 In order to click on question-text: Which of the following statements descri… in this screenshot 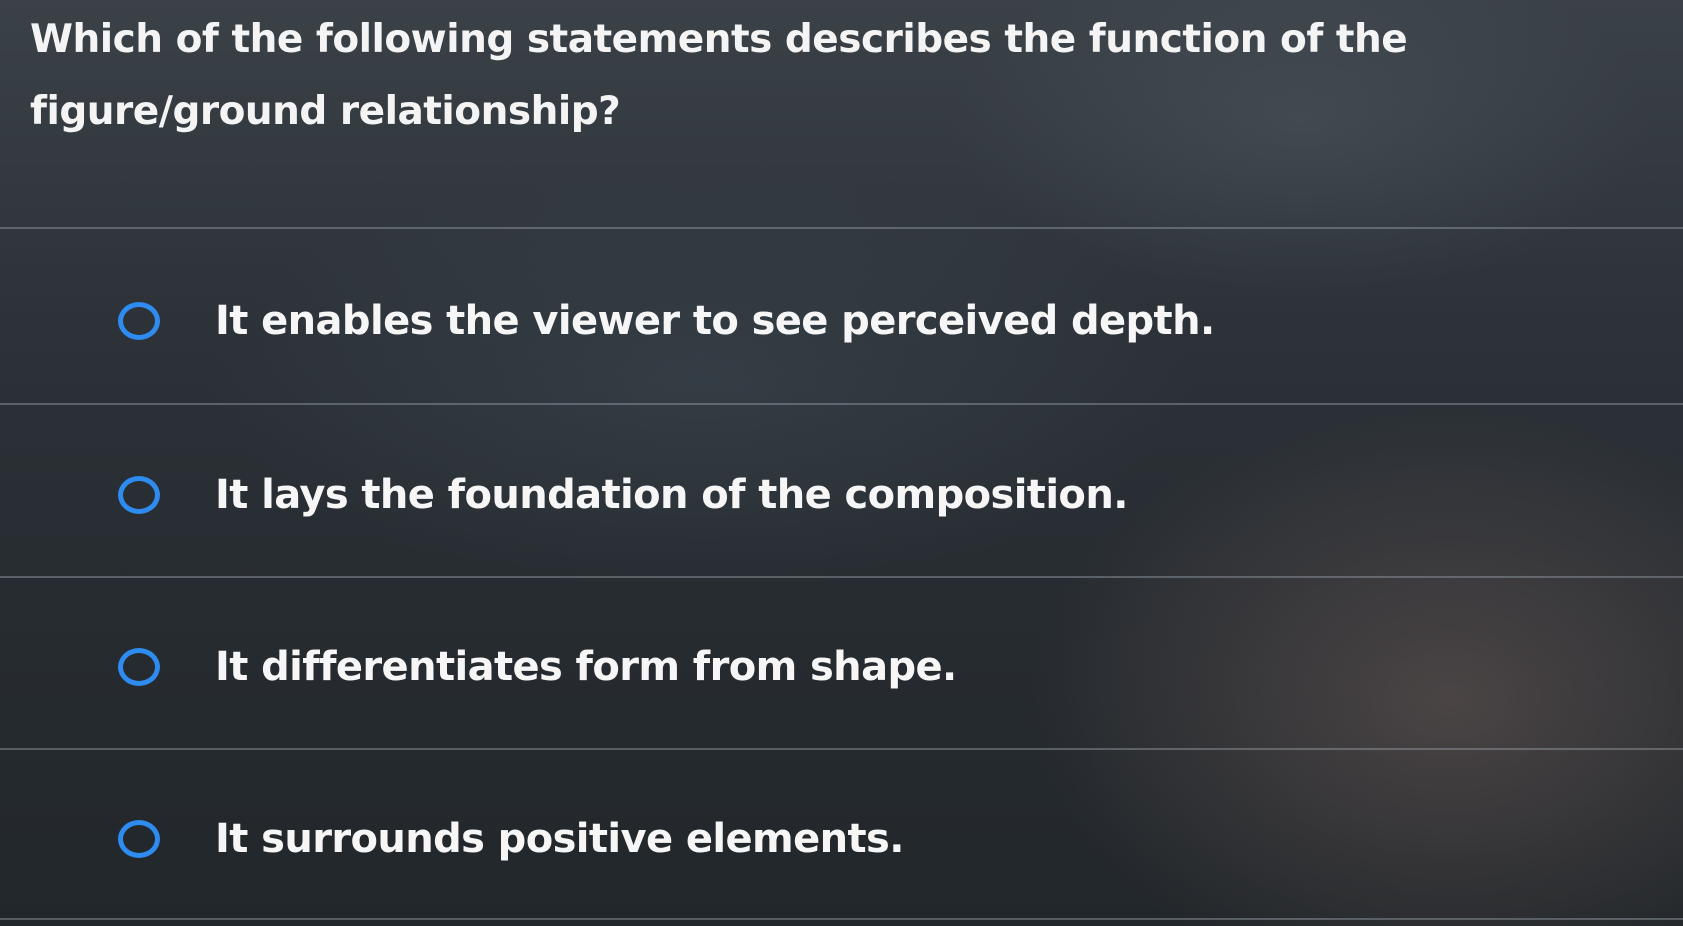, I will do `click(719, 75)`.